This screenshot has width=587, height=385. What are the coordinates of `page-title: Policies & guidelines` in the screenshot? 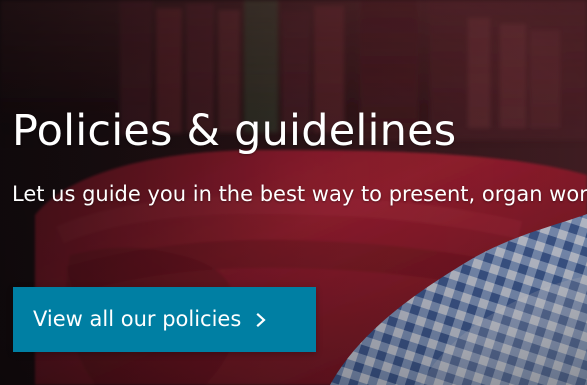 It's located at (234, 131).